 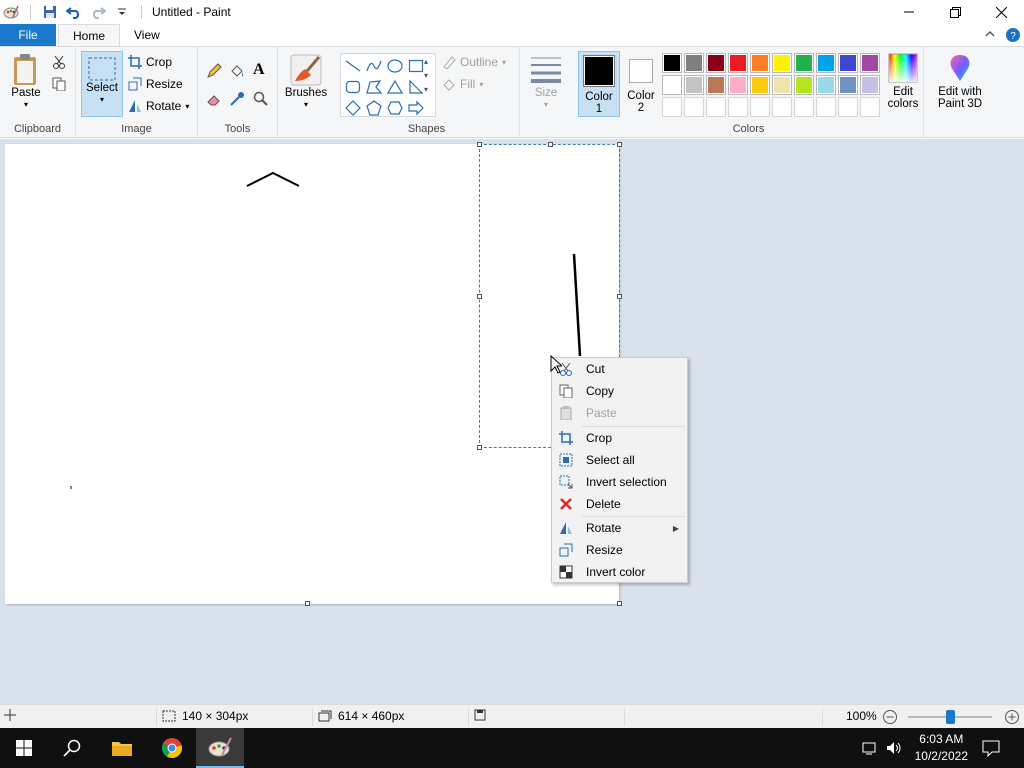 What do you see at coordinates (353, 108) in the screenshot?
I see `diamond-shape` at bounding box center [353, 108].